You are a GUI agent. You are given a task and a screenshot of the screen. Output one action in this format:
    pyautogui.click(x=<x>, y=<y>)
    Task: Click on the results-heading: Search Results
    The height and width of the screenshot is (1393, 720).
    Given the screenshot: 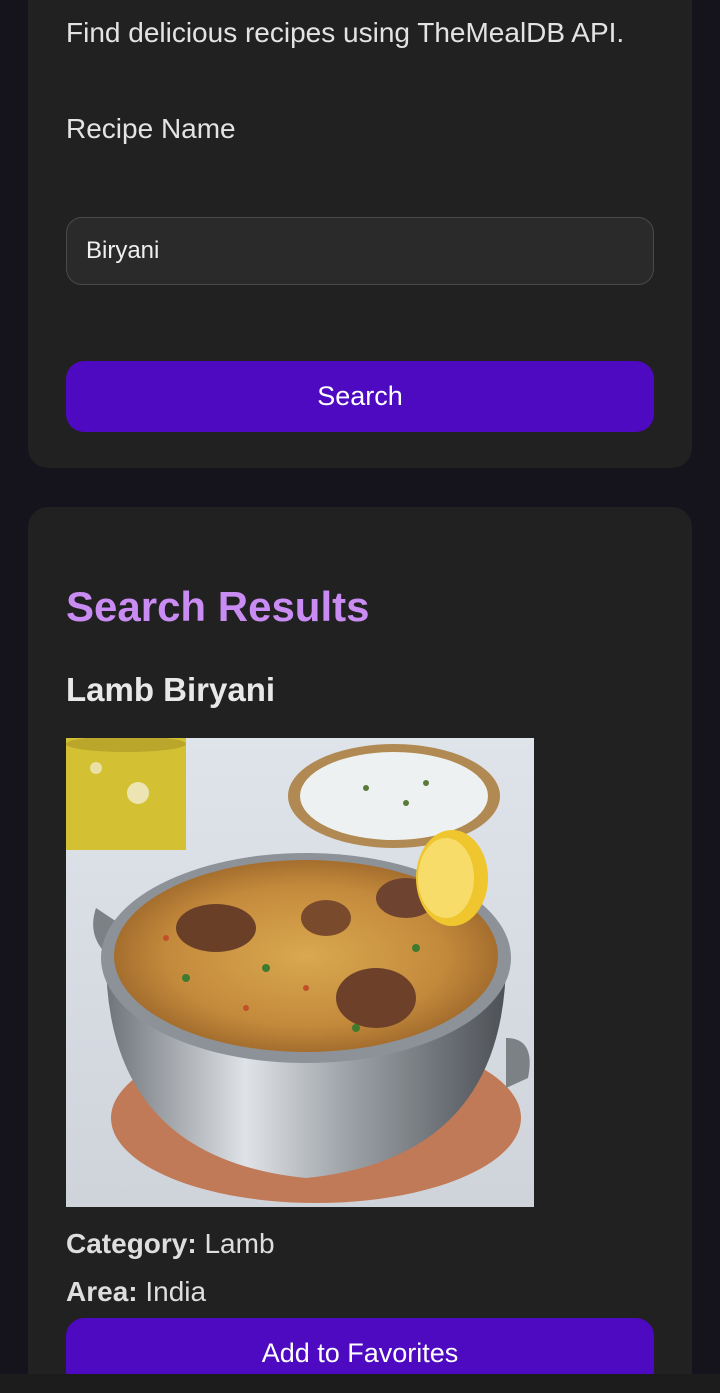 What is the action you would take?
    pyautogui.click(x=218, y=606)
    